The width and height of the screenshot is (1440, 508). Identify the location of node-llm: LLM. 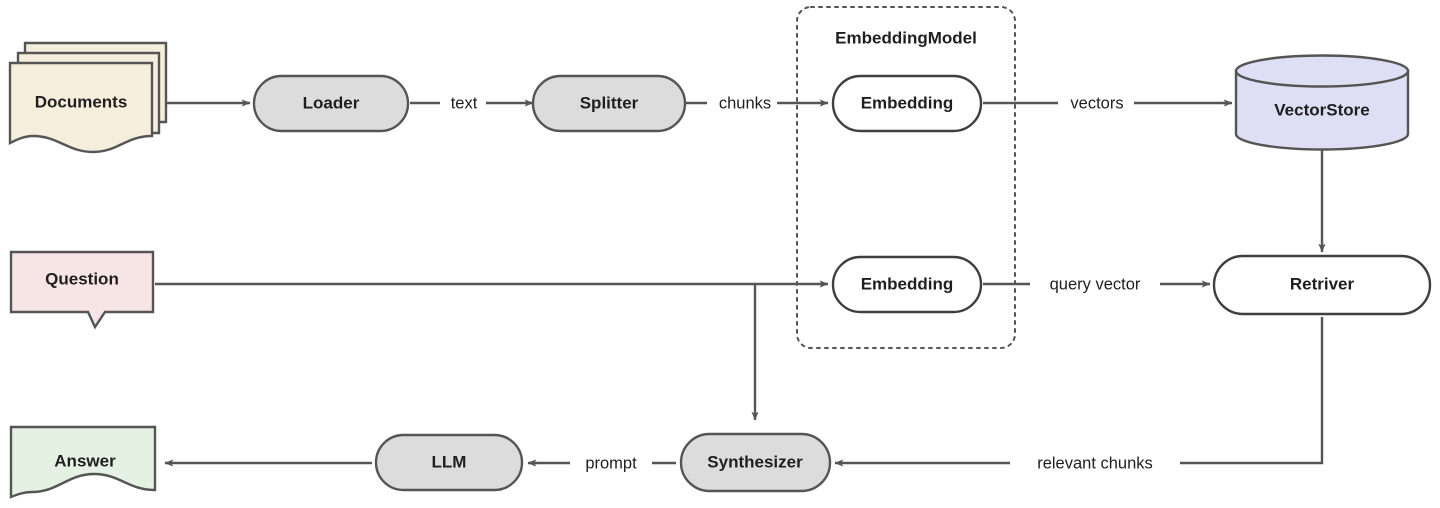
(449, 462).